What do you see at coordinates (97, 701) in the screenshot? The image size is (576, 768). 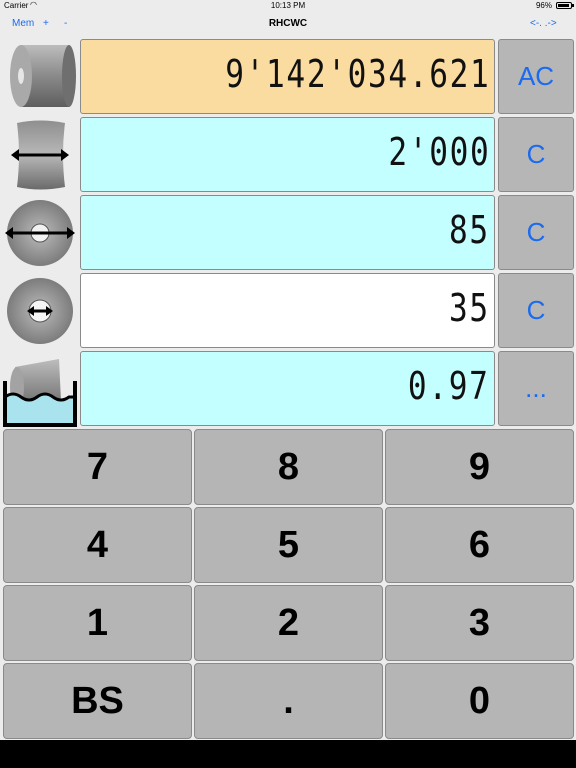 I see `backspace-key: BS` at bounding box center [97, 701].